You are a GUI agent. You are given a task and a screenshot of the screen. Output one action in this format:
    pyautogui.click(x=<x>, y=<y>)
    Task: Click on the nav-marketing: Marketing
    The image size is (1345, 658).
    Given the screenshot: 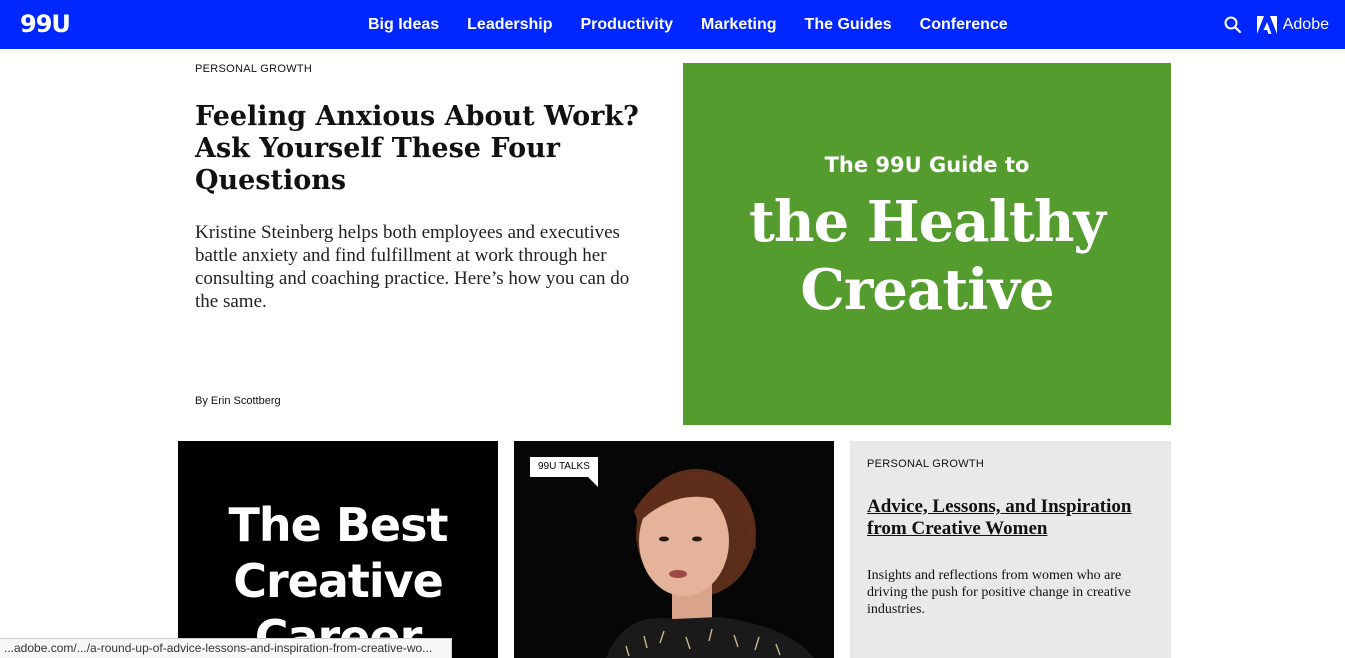 What is the action you would take?
    pyautogui.click(x=739, y=25)
    